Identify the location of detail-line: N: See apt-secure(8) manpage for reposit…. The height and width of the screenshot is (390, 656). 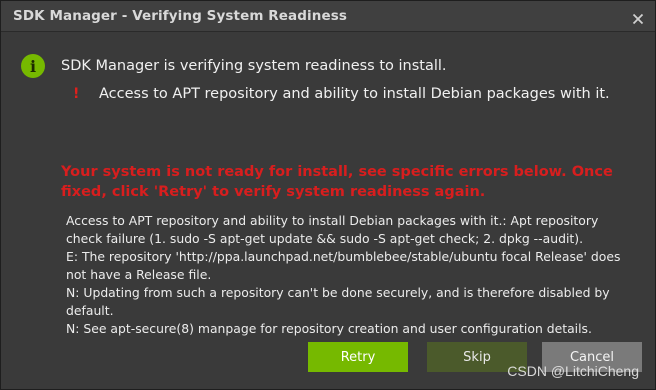
(329, 328).